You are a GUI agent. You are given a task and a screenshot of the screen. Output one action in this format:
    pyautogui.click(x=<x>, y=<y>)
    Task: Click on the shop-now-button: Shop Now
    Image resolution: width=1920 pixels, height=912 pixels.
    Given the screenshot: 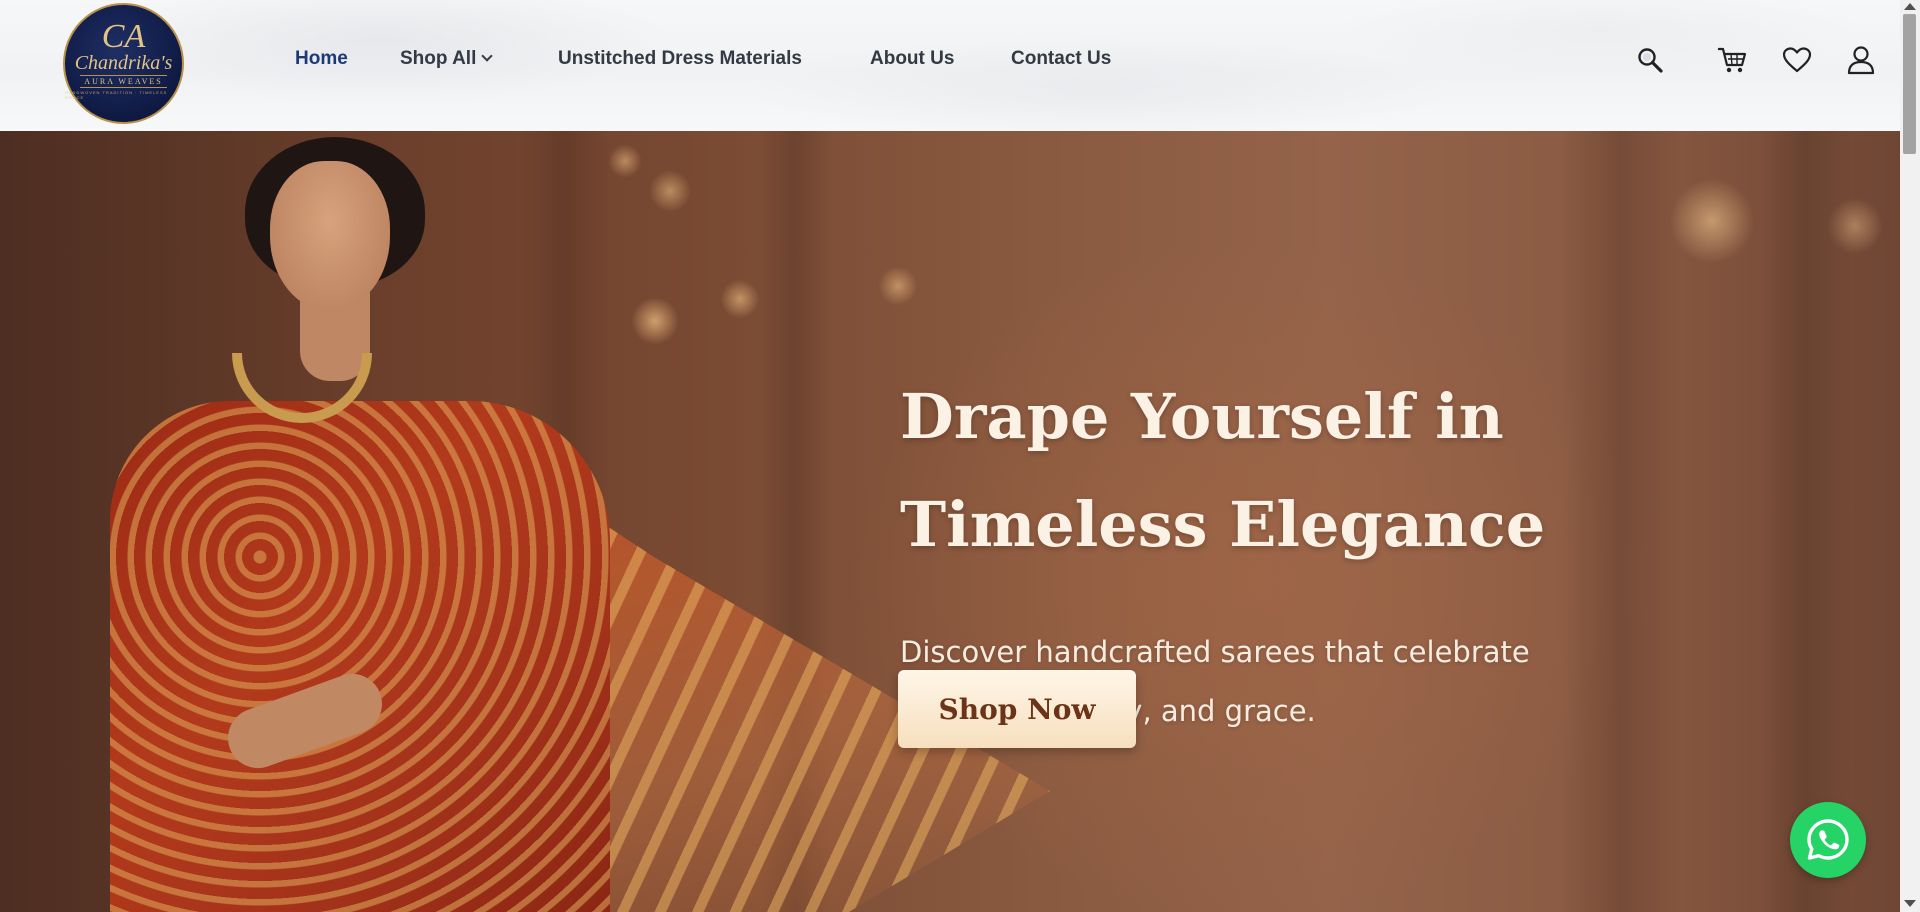 What is the action you would take?
    pyautogui.click(x=1017, y=709)
    